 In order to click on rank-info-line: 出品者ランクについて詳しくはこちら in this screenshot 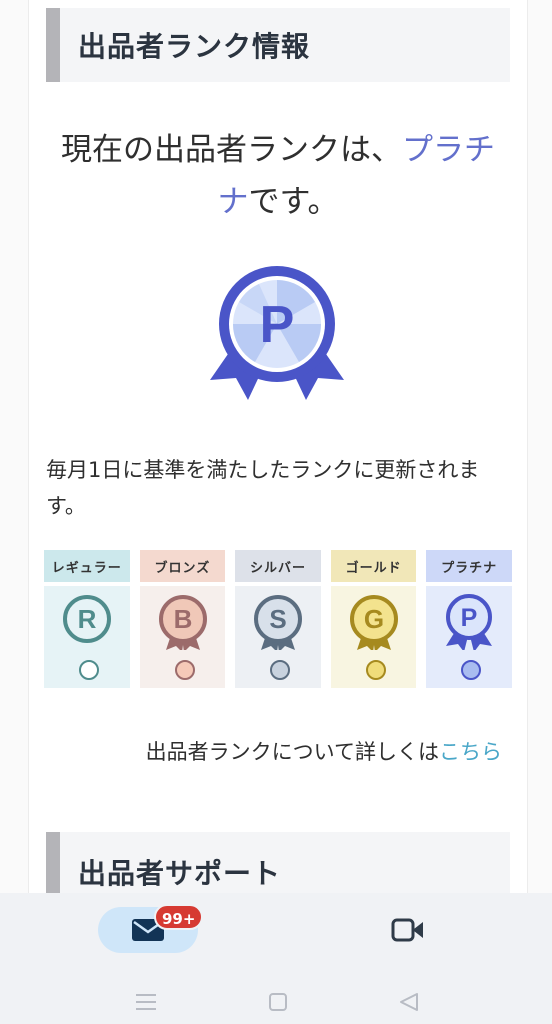, I will do `click(274, 751)`.